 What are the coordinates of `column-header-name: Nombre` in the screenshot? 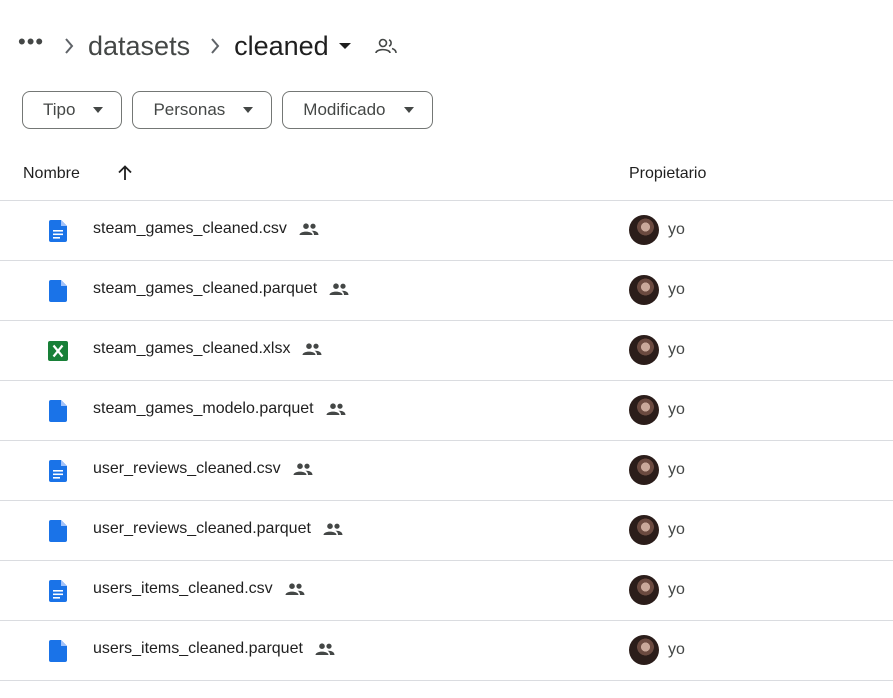 It's located at (51, 174).